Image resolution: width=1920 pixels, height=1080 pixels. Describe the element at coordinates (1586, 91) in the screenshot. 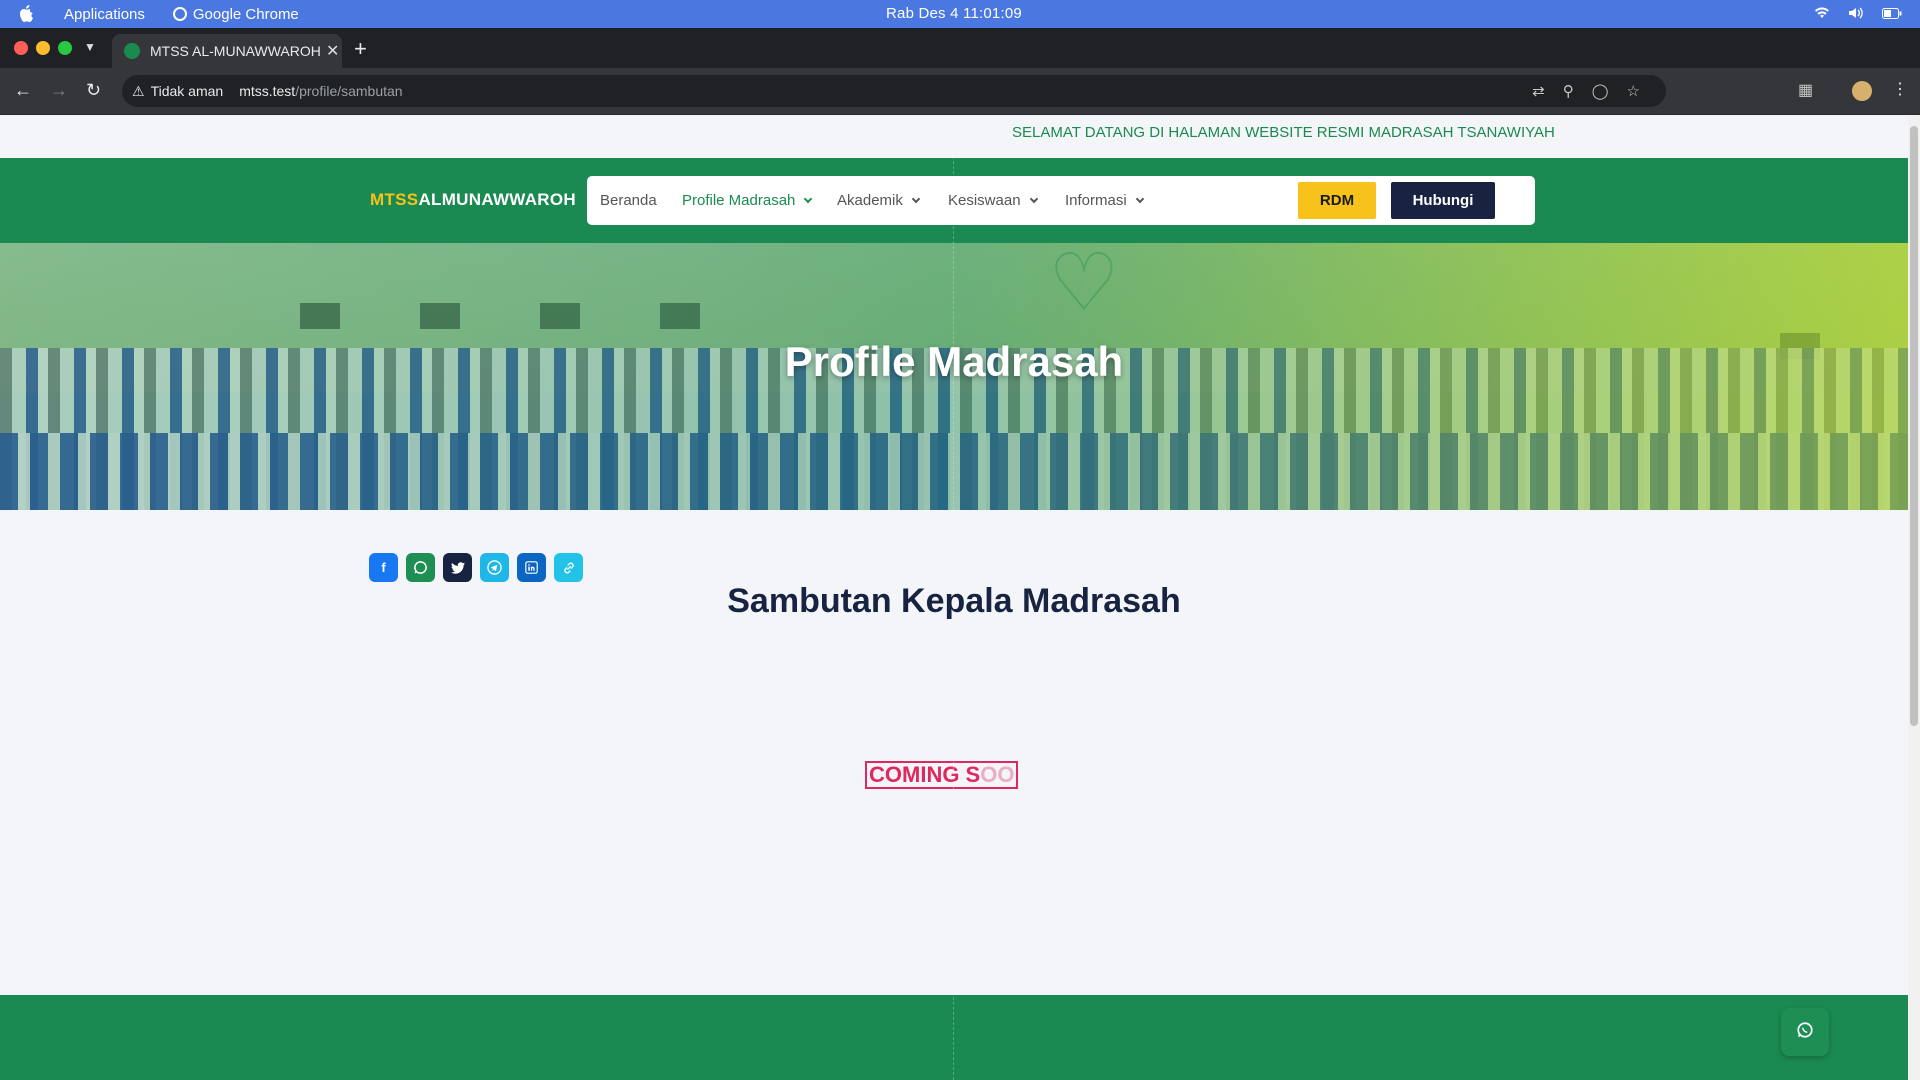

I see `omnibox-actions: ⇄ ⚲ ◯ ☆` at that location.